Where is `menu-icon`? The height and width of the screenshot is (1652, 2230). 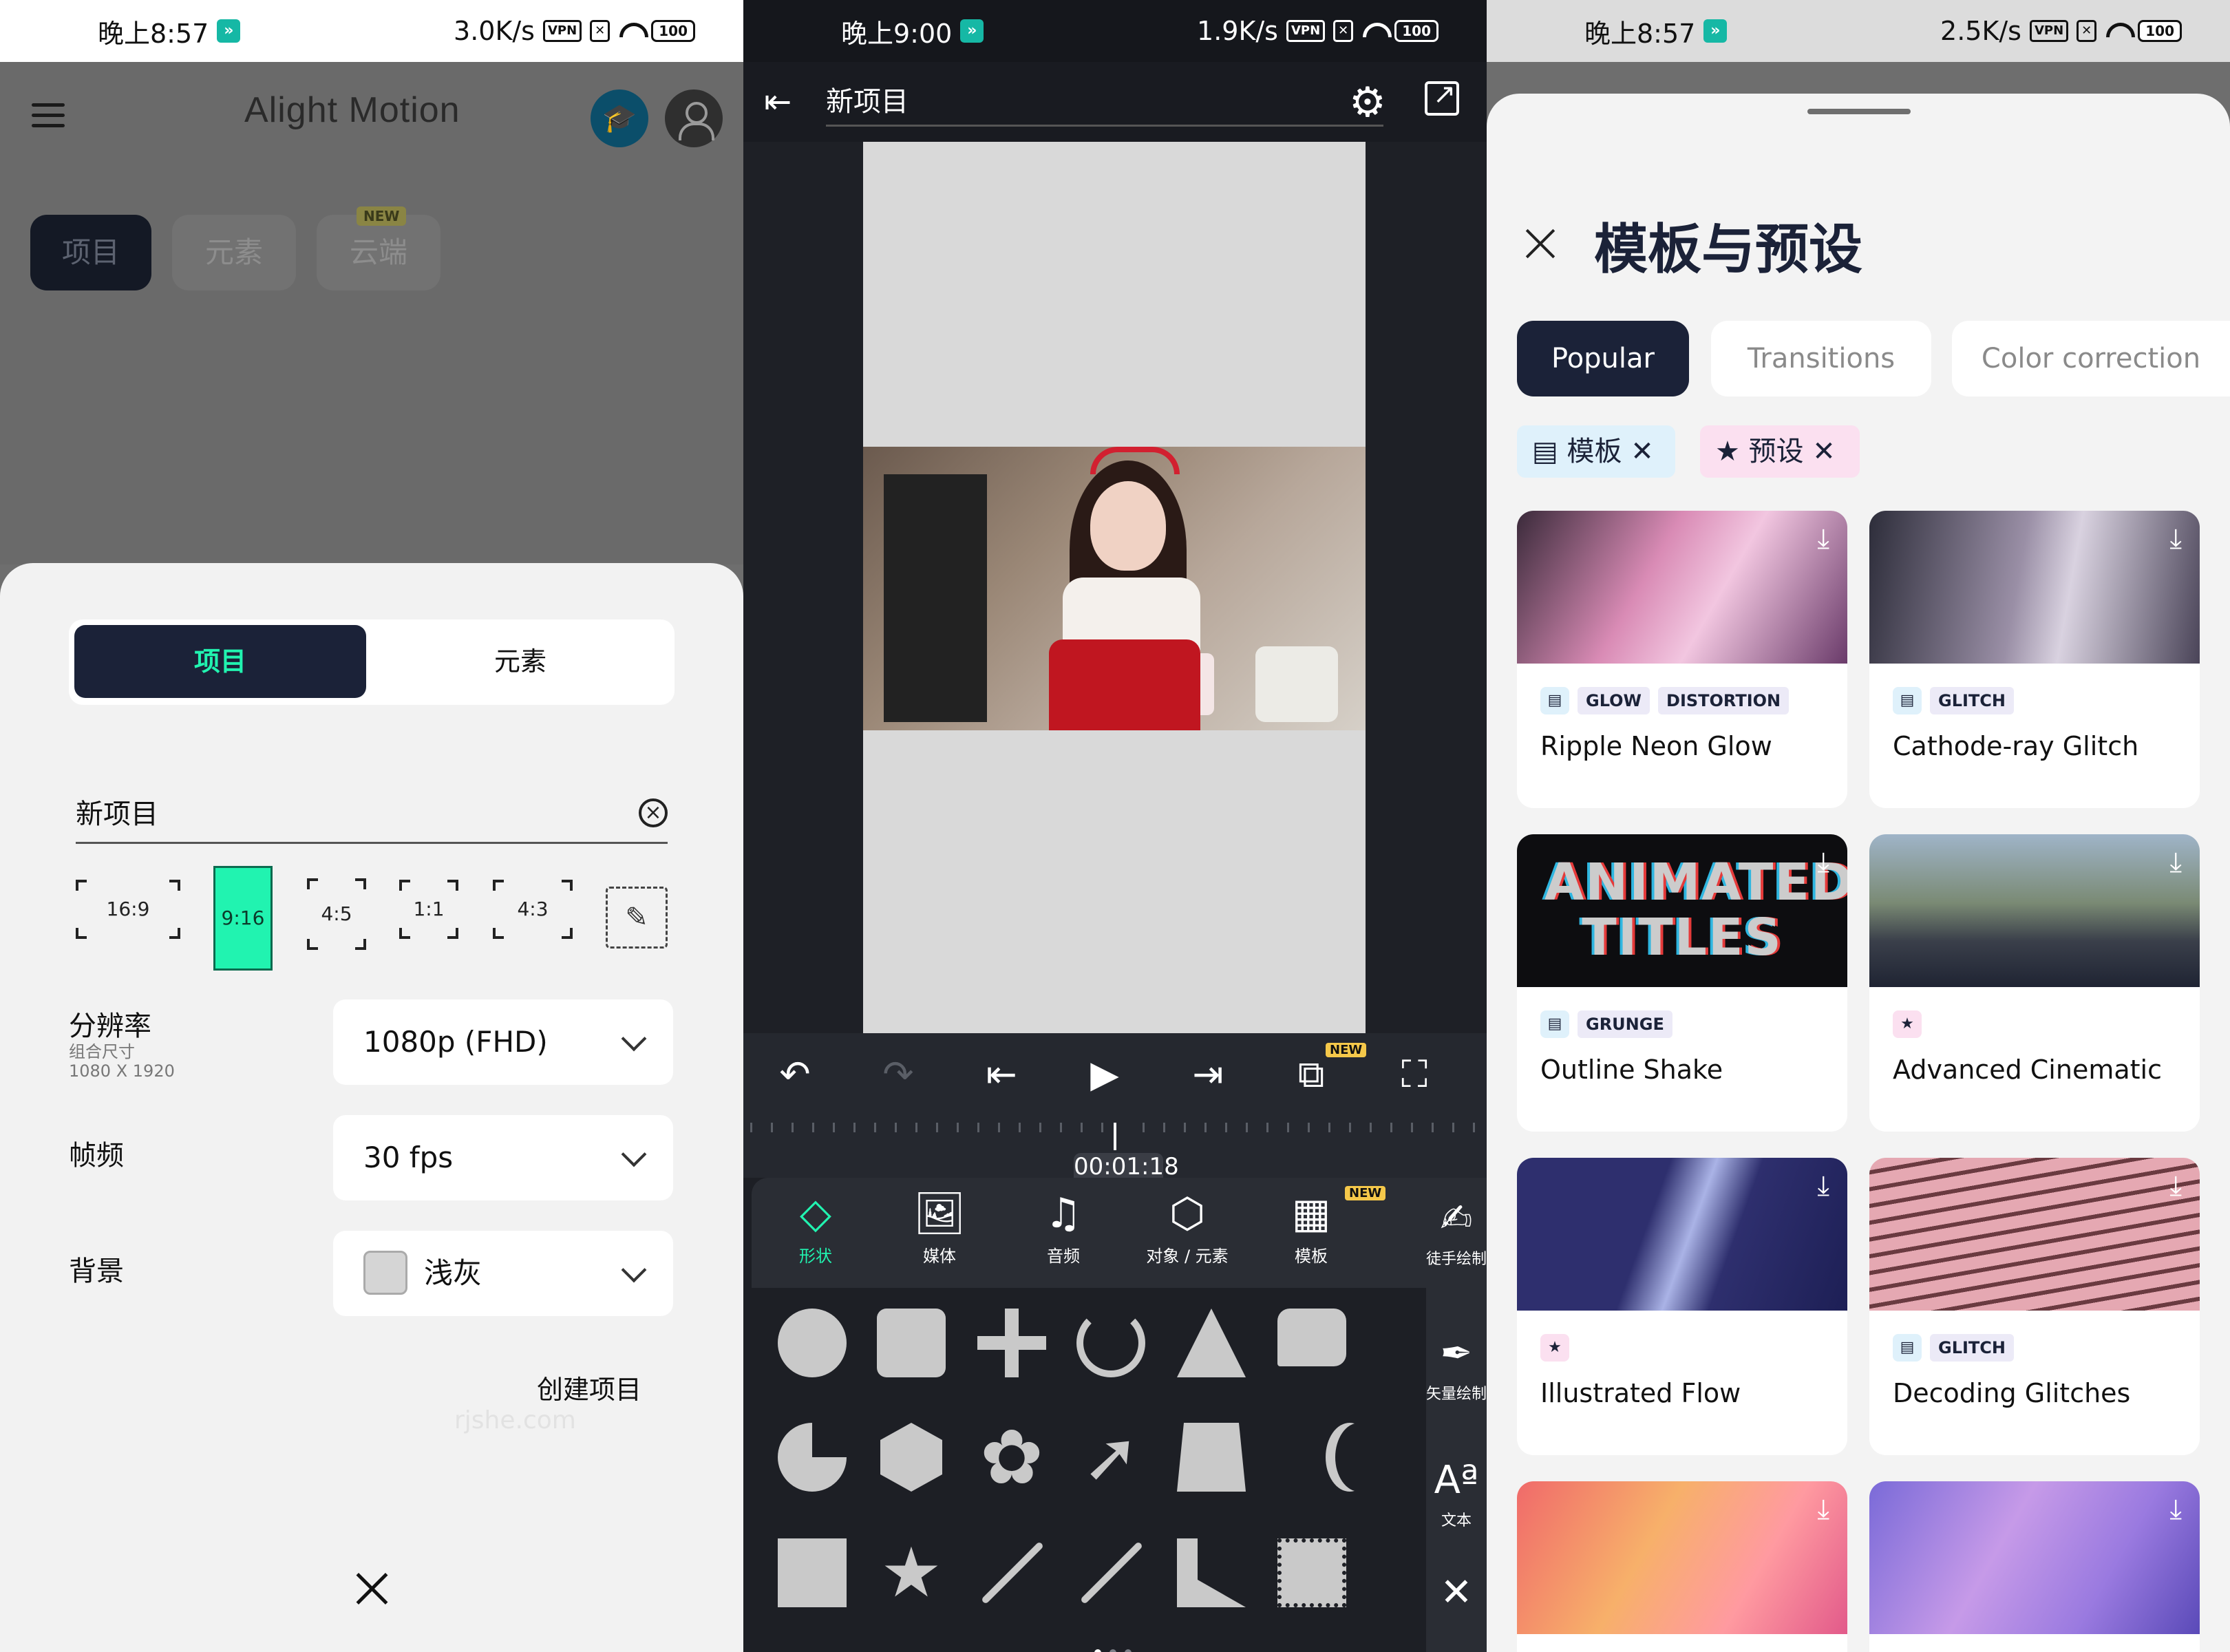 menu-icon is located at coordinates (48, 116).